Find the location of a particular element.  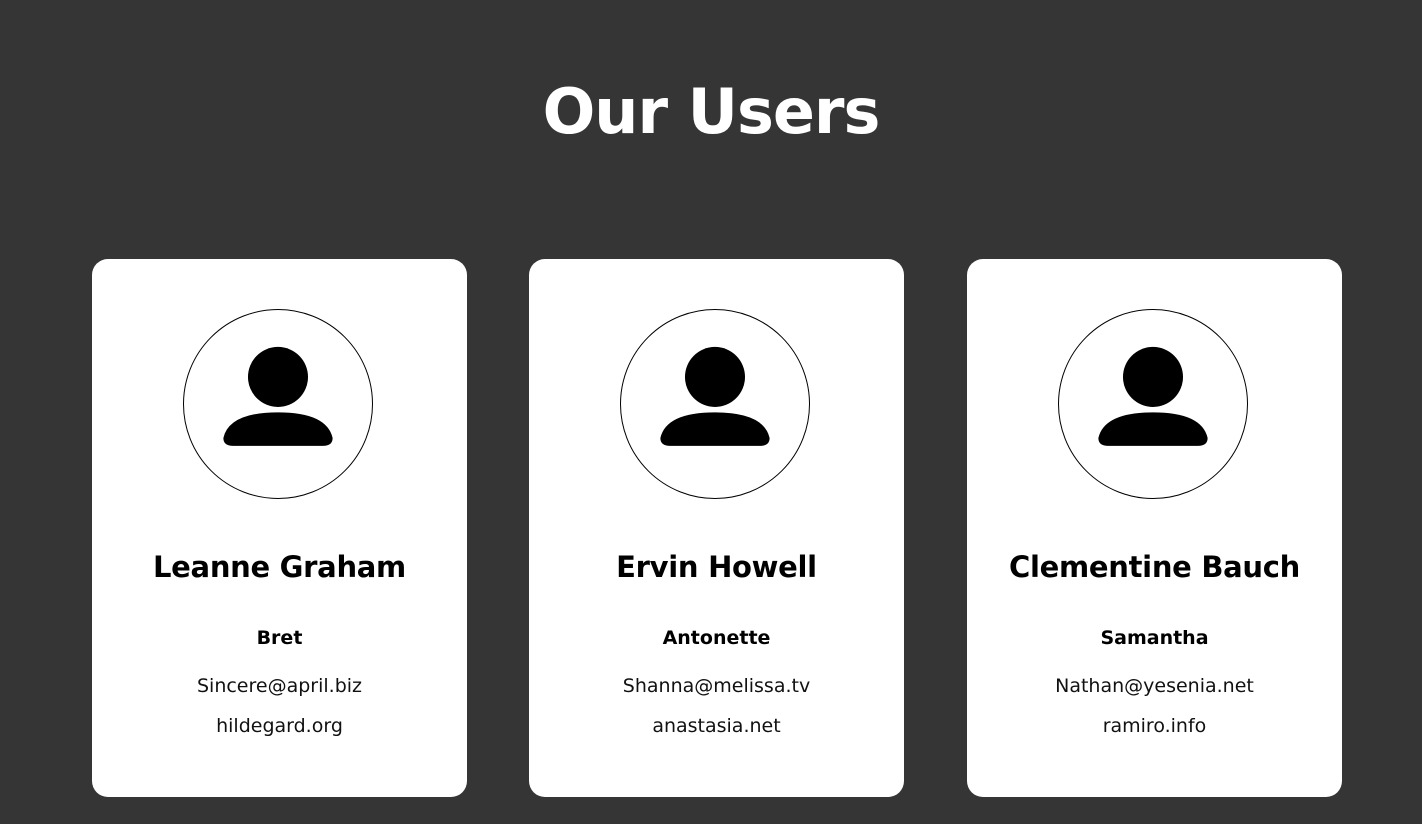

page-title: Our Users is located at coordinates (711, 111).